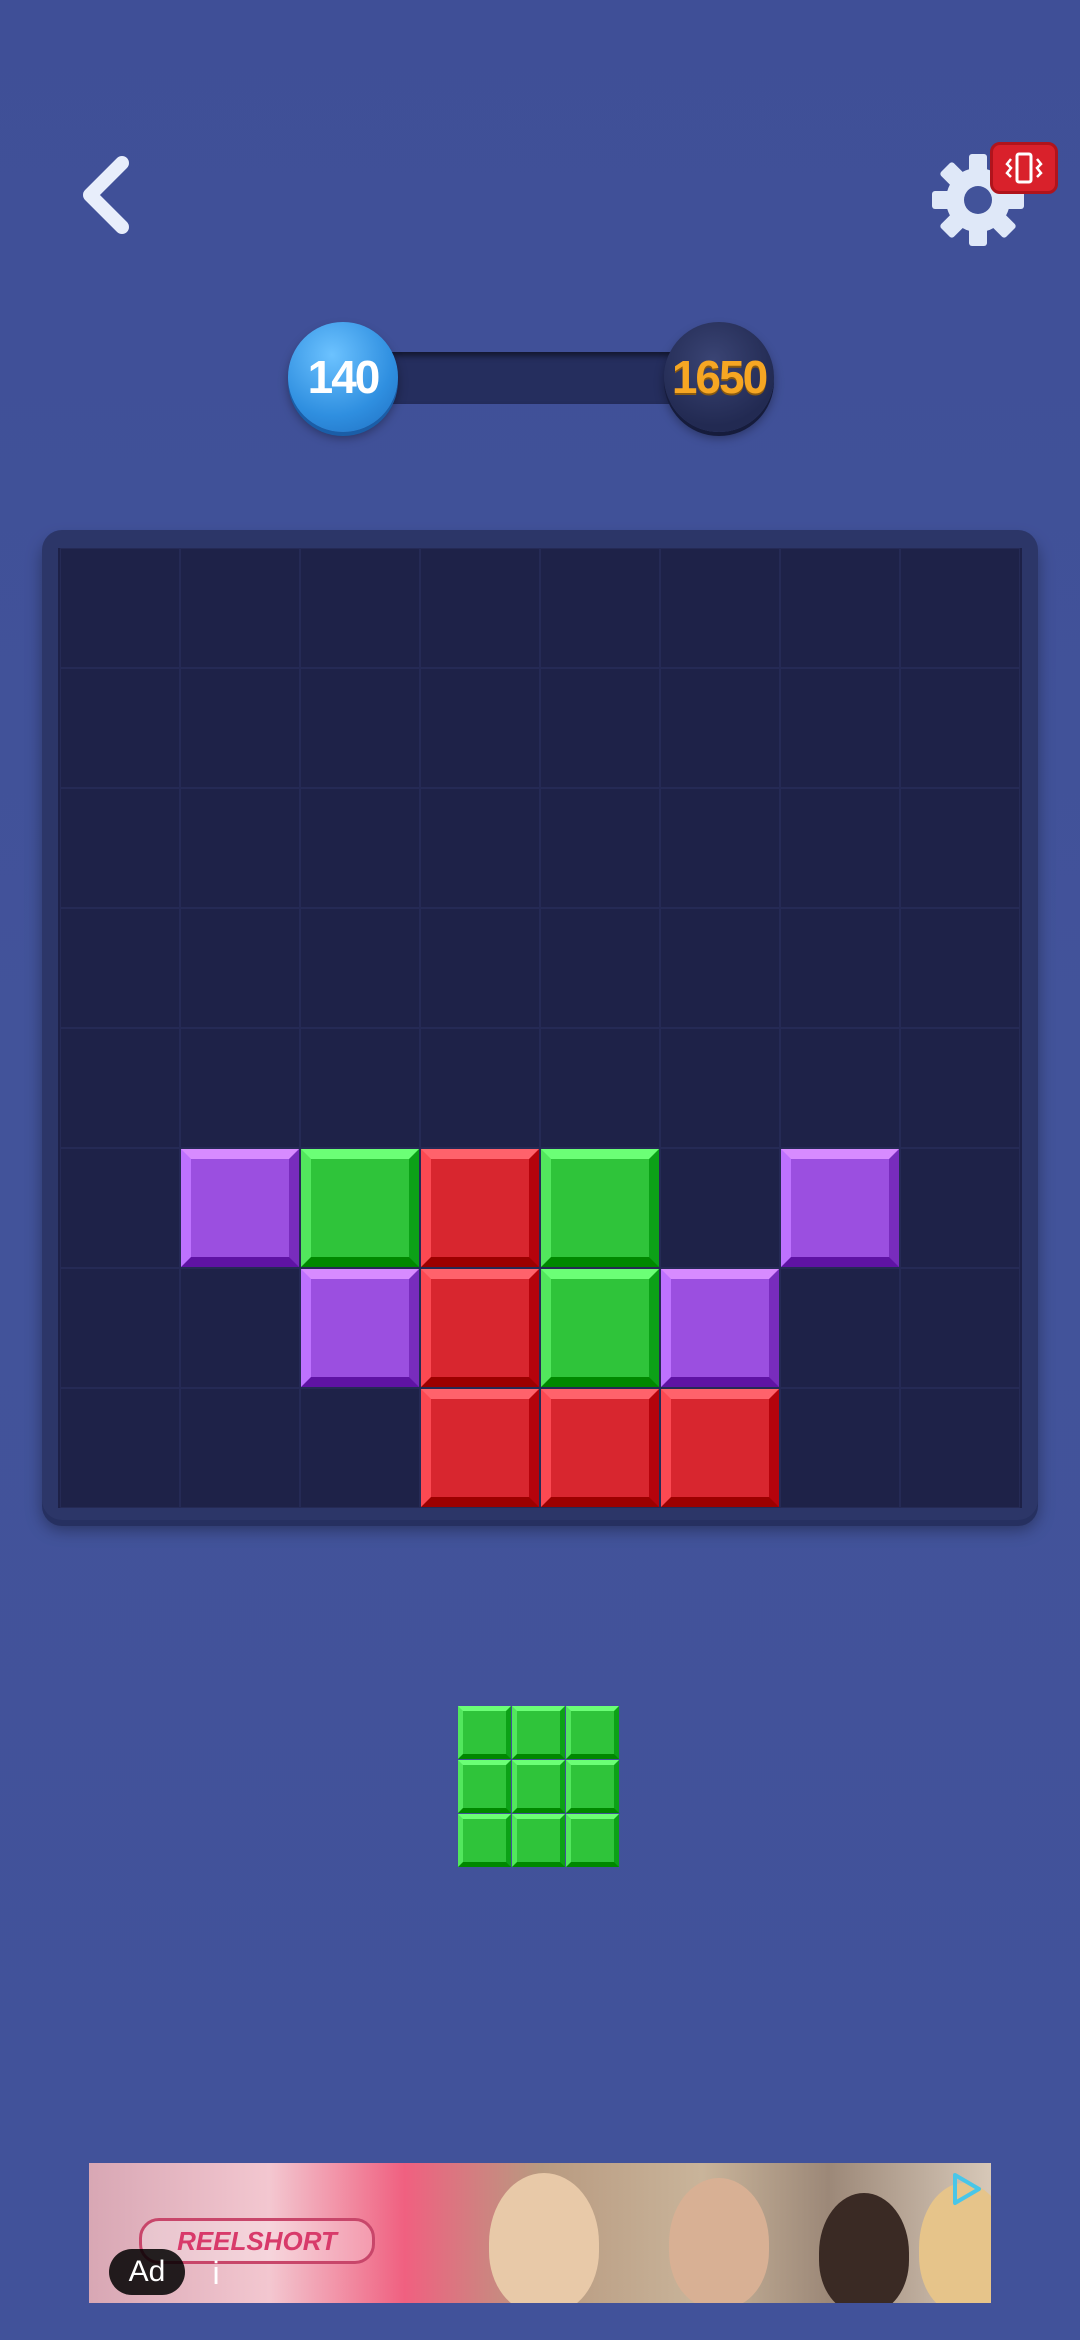 The height and width of the screenshot is (2340, 1080). I want to click on chevron-left-icon, so click(106, 195).